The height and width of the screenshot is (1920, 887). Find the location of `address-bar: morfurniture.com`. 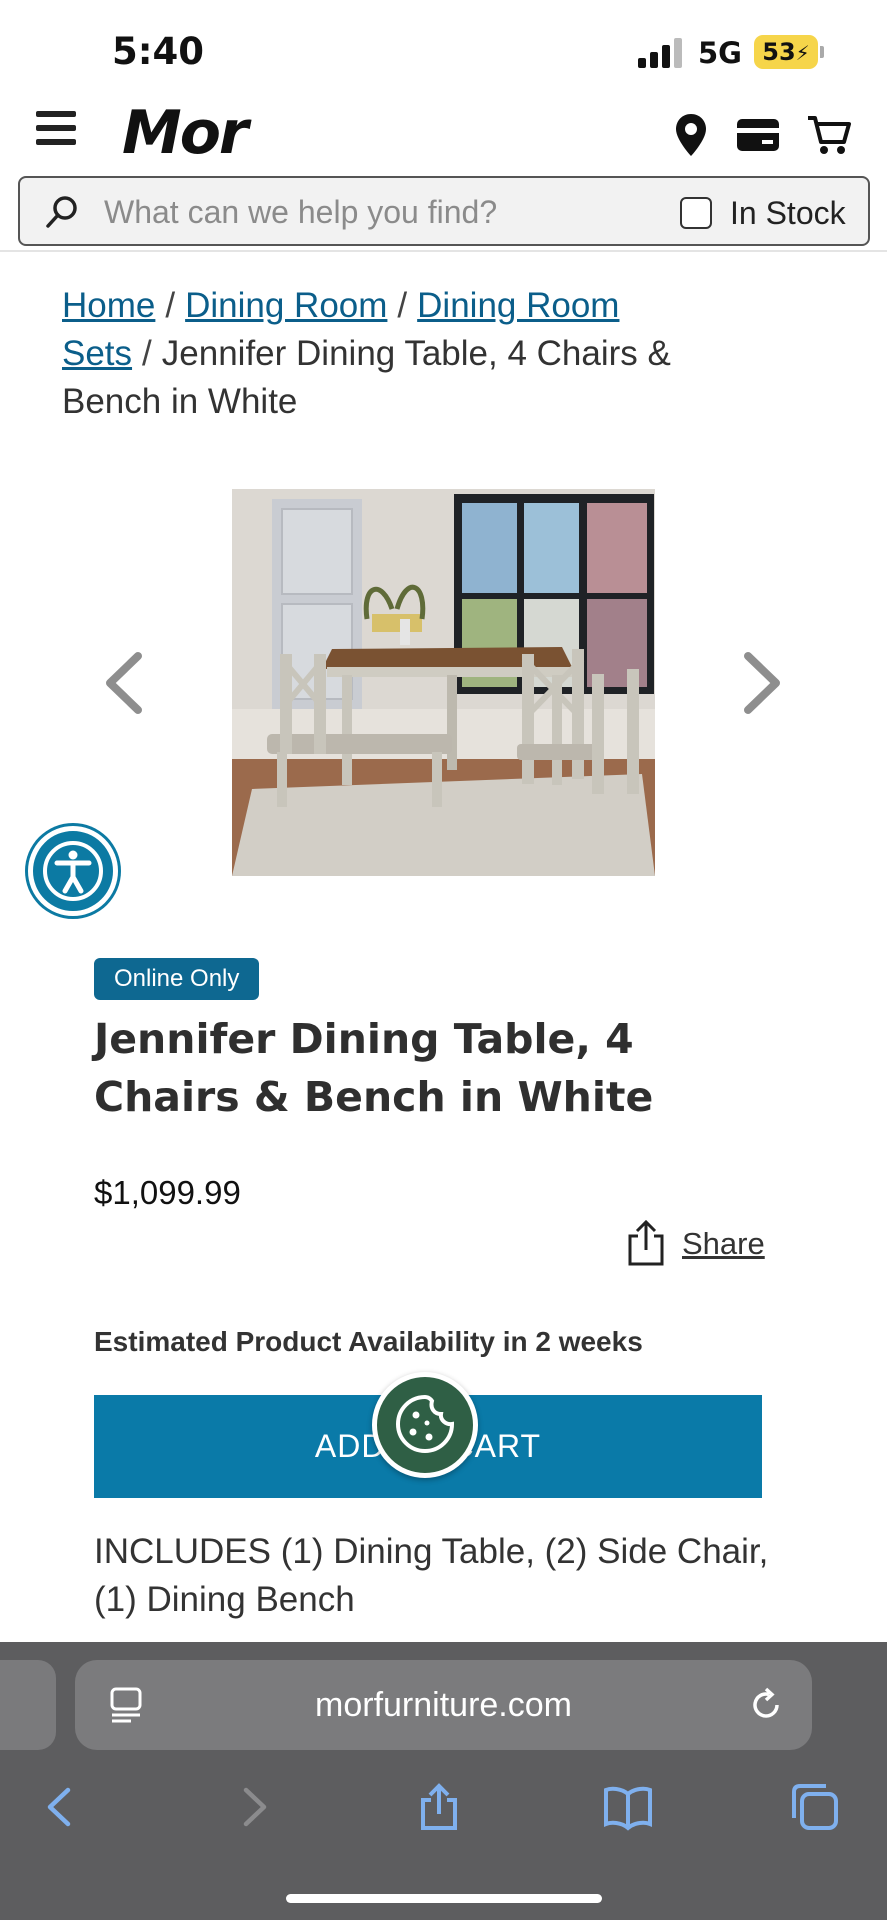

address-bar: morfurniture.com is located at coordinates (443, 1705).